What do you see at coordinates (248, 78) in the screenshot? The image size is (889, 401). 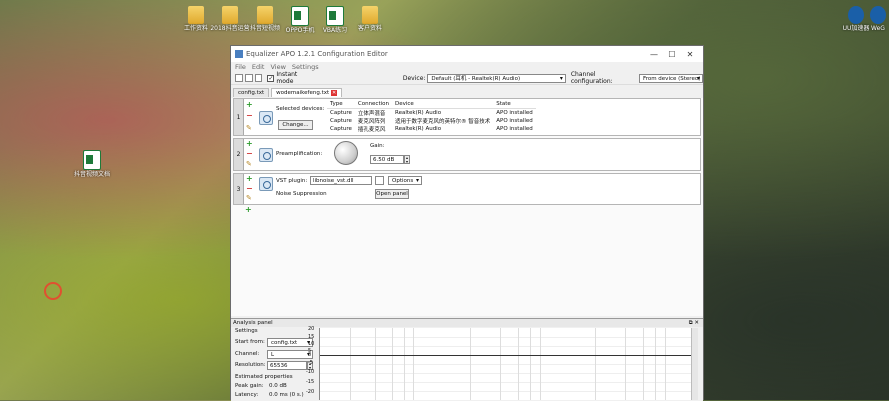 I see `open-file-icon` at bounding box center [248, 78].